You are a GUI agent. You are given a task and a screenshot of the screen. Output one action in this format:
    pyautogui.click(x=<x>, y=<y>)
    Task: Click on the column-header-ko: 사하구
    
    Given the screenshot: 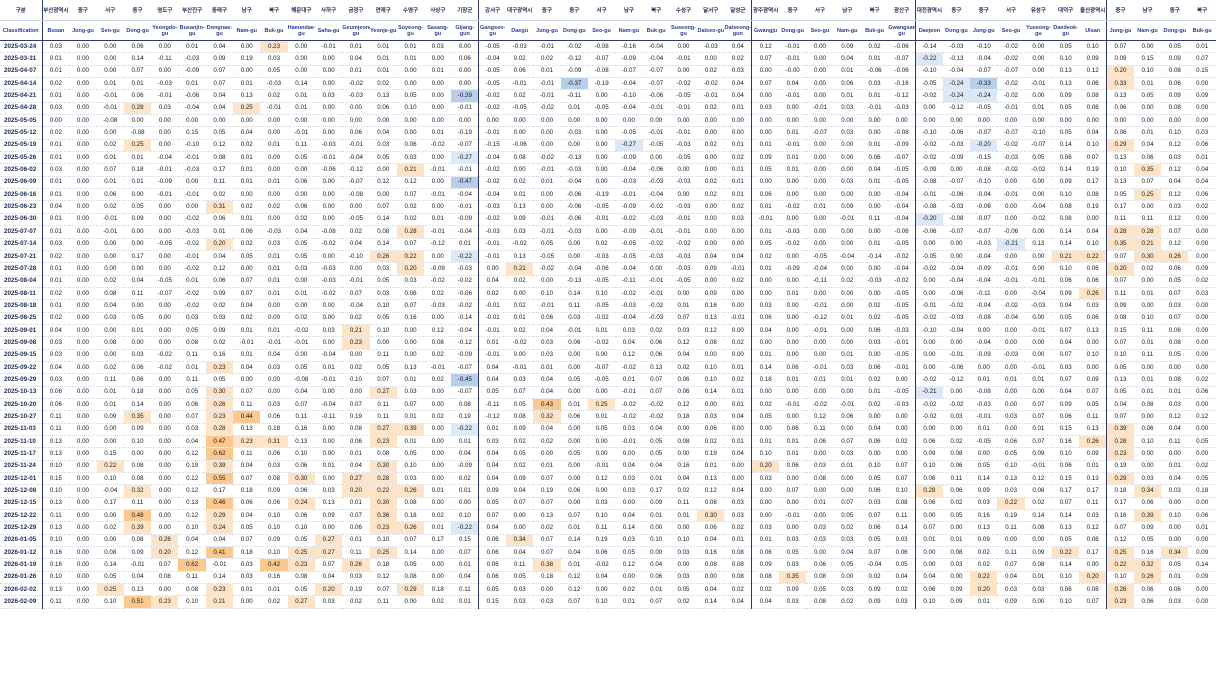 What is the action you would take?
    pyautogui.click(x=328, y=10)
    